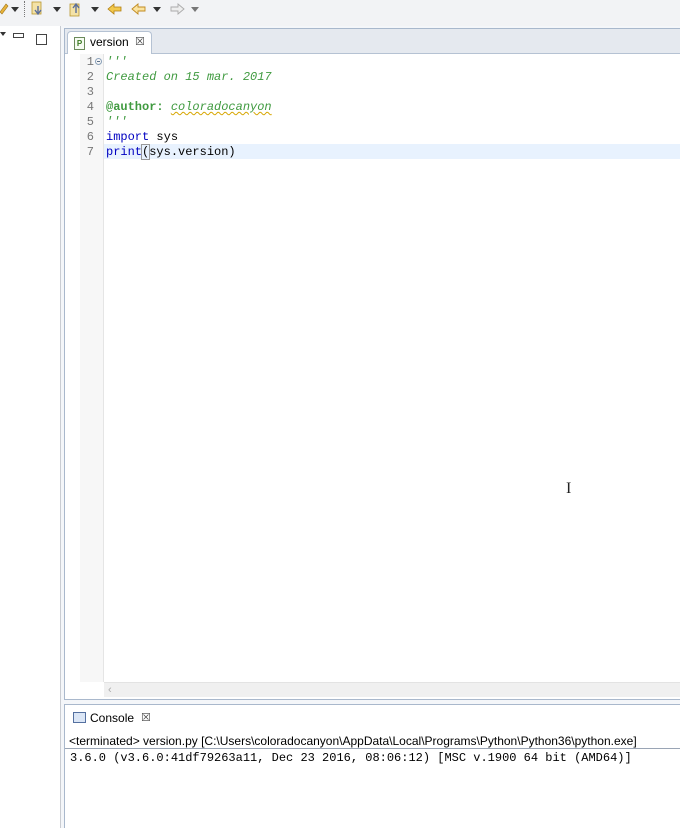  What do you see at coordinates (18, 35) in the screenshot?
I see `minimize-icon` at bounding box center [18, 35].